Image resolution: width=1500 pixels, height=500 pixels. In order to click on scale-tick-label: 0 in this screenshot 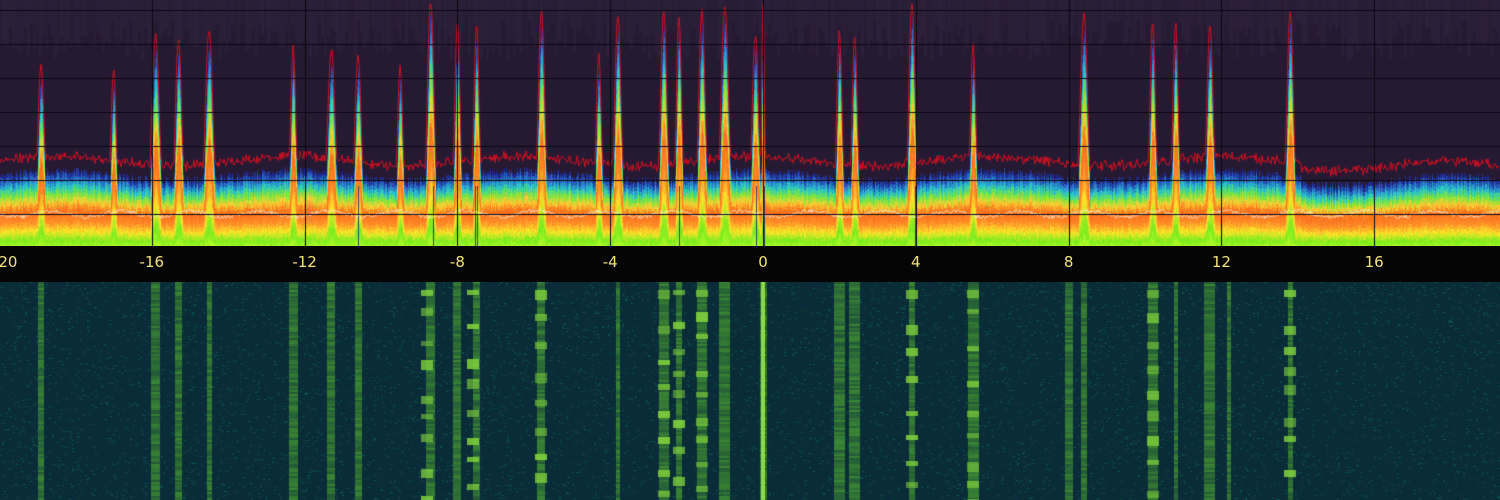, I will do `click(763, 262)`.